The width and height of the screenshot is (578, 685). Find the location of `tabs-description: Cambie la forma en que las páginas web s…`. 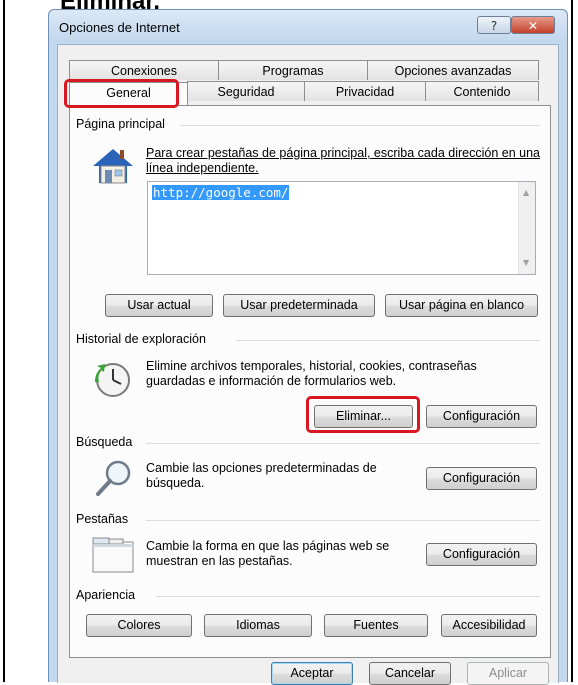

tabs-description: Cambie la forma en que las páginas web s… is located at coordinates (268, 553).